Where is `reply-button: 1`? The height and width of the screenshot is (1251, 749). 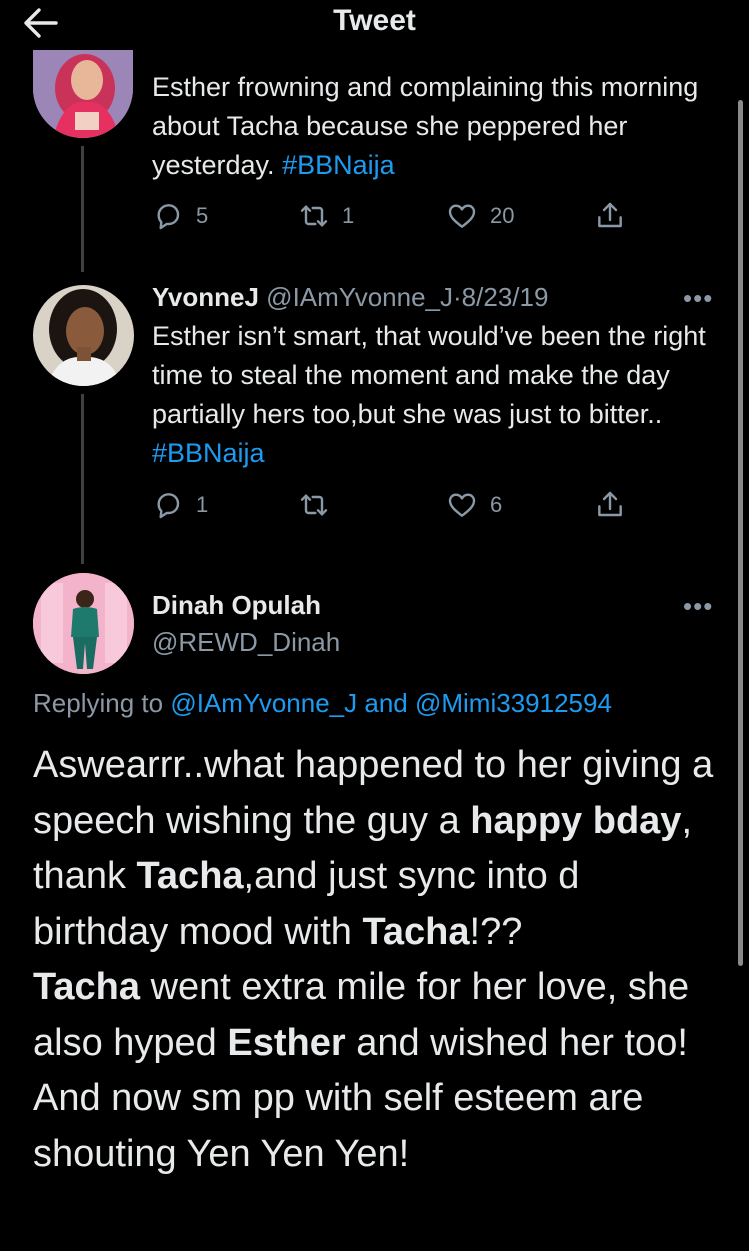
reply-button: 1 is located at coordinates (180, 505).